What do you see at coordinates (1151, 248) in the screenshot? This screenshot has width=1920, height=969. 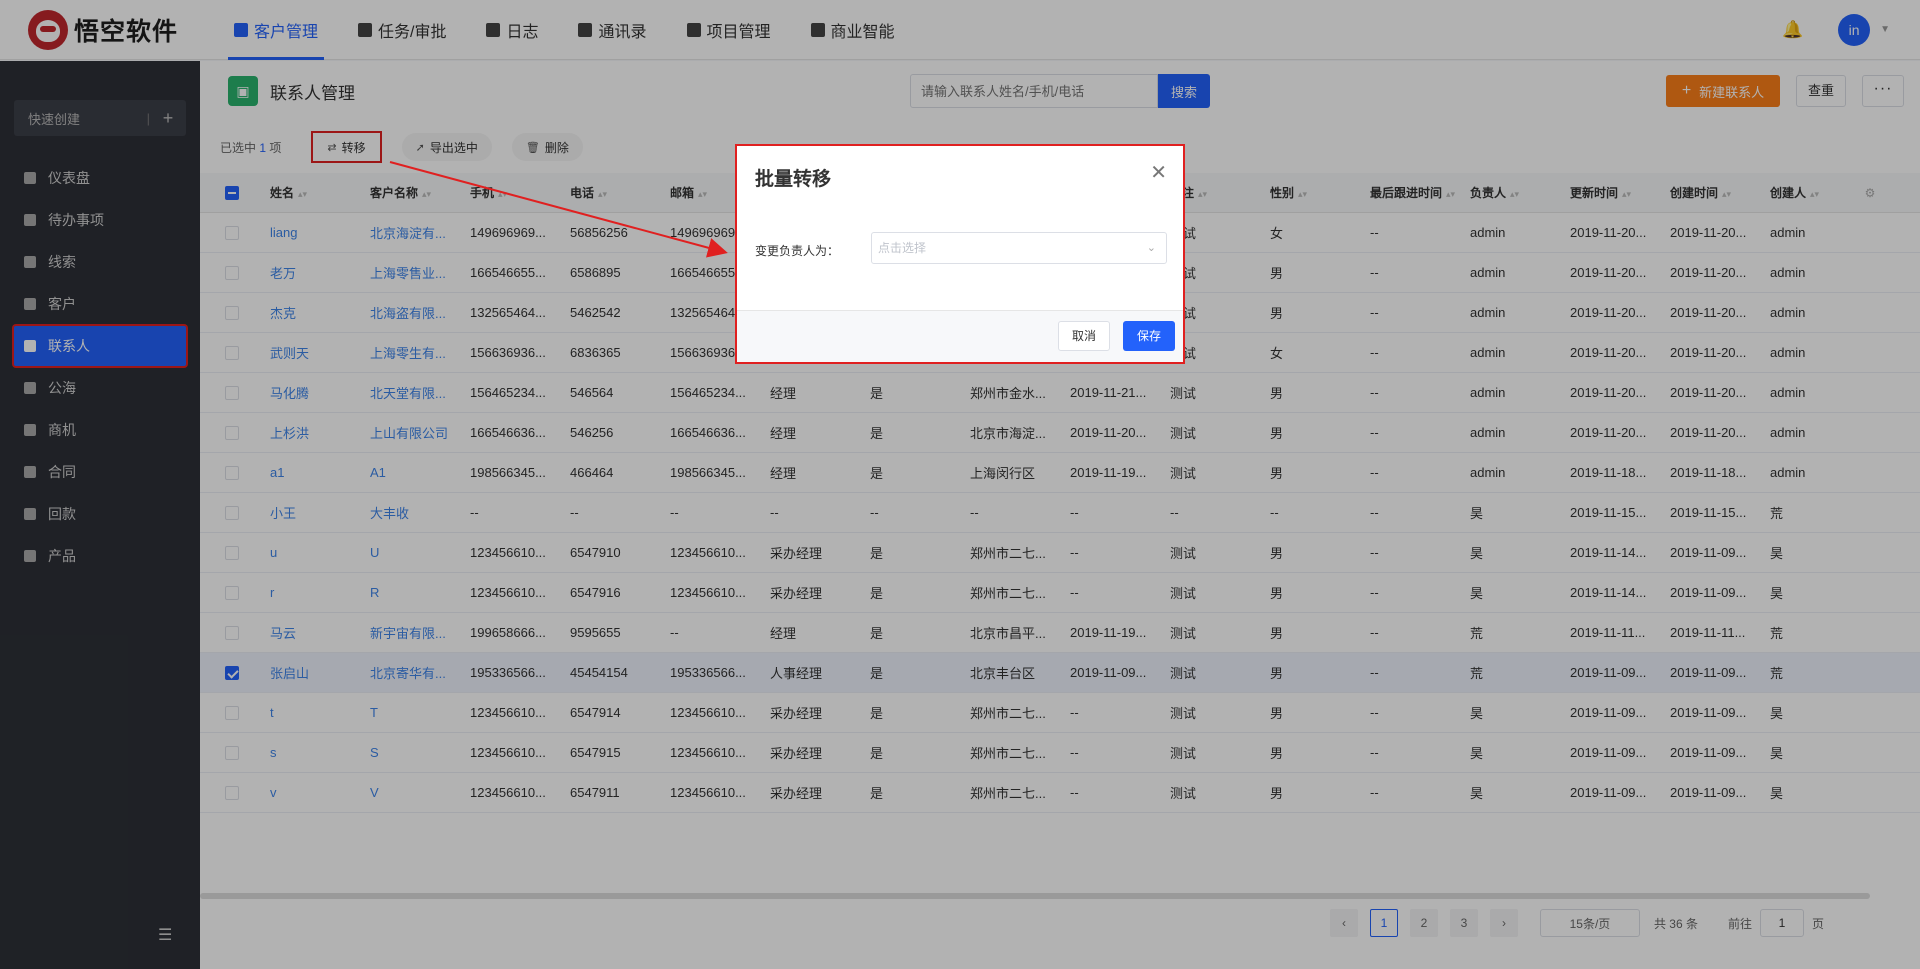 I see `chevron-down-icon: ⌄` at bounding box center [1151, 248].